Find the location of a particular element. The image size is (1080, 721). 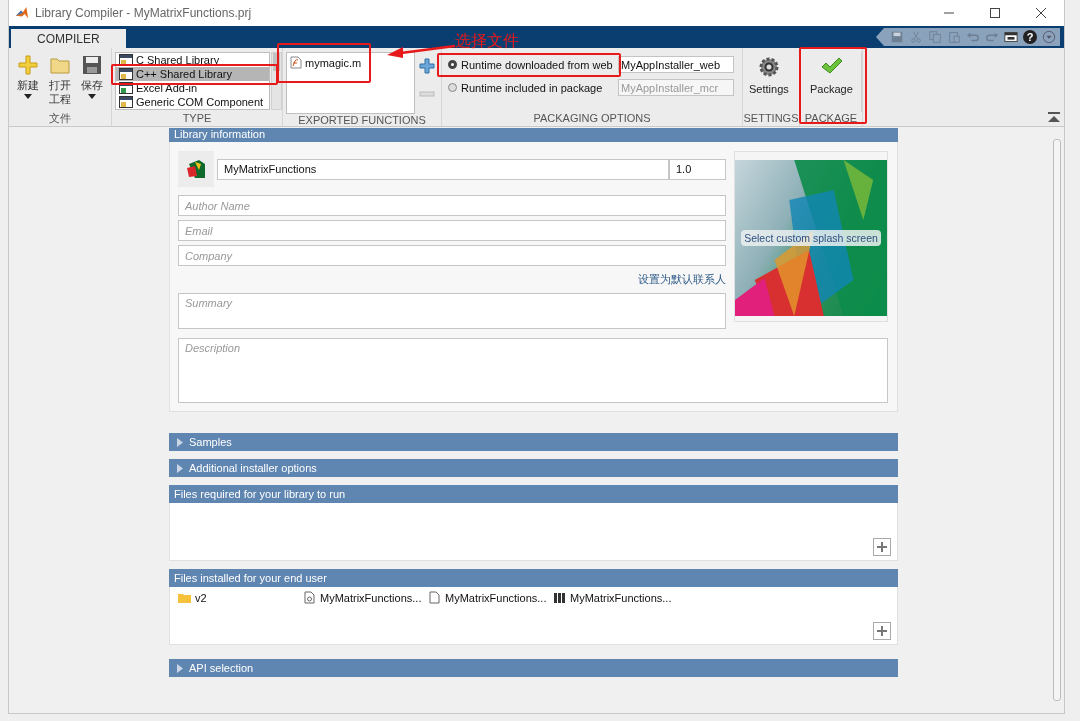

script-file-icon is located at coordinates (309, 597).